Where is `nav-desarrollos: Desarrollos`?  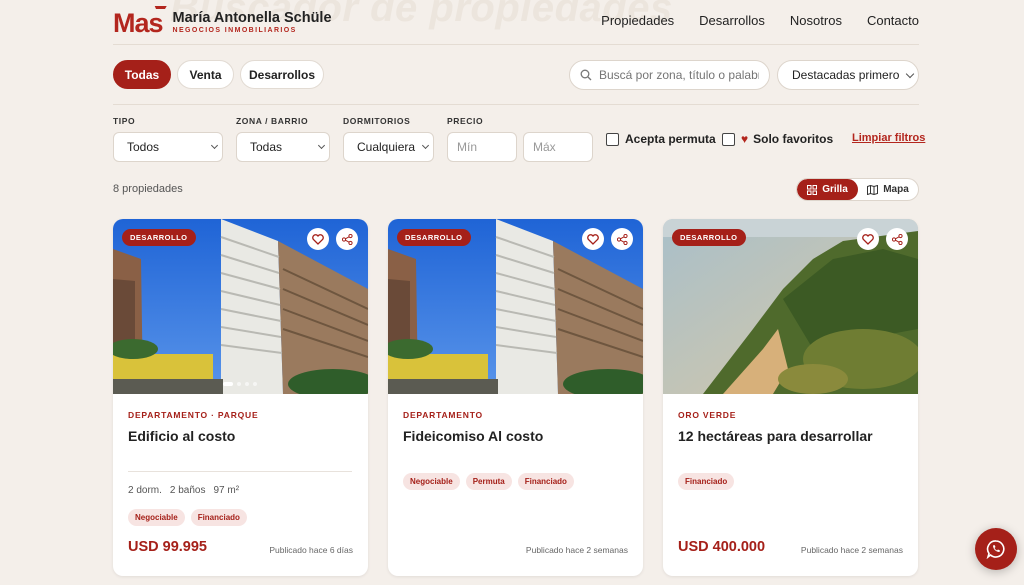 nav-desarrollos: Desarrollos is located at coordinates (732, 20).